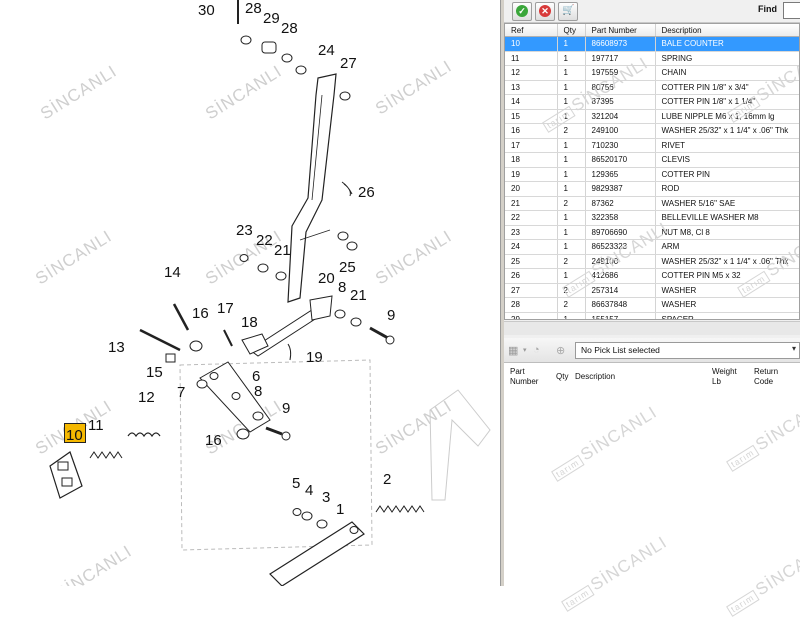  Describe the element at coordinates (244, 230) in the screenshot. I see `callout-label: 23` at that location.